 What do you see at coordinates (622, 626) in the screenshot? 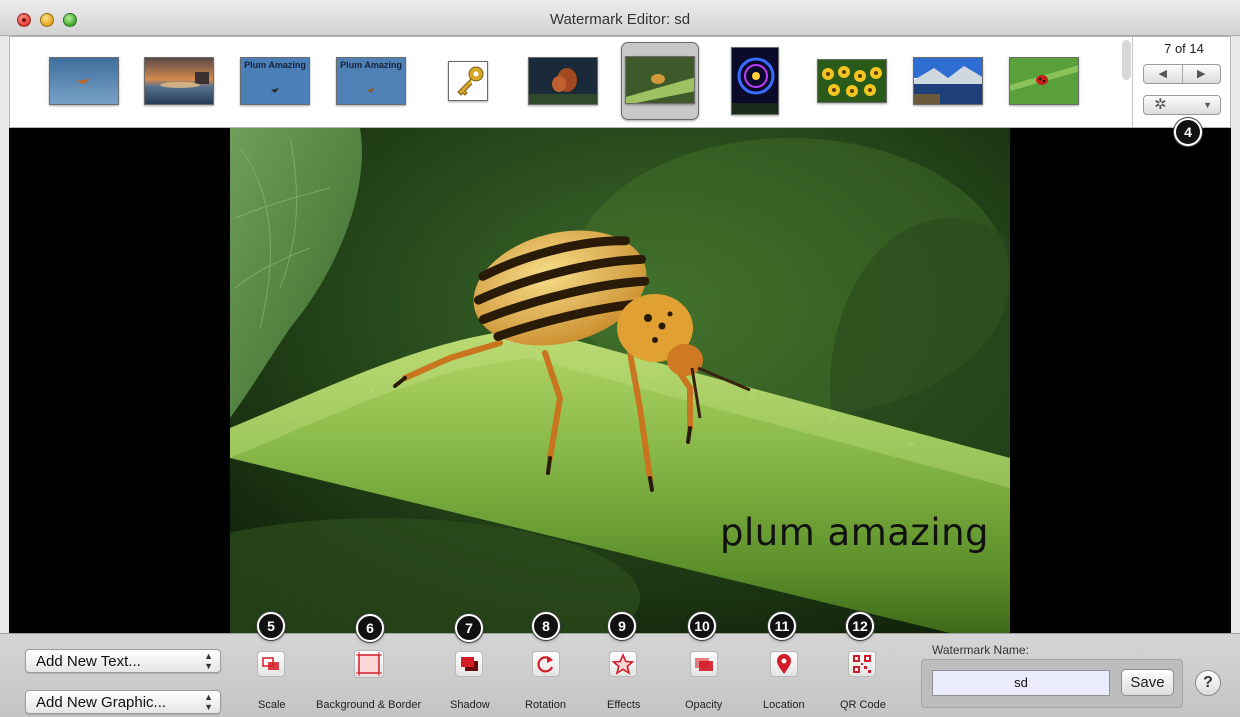
I see `callout-badge-9: 9` at bounding box center [622, 626].